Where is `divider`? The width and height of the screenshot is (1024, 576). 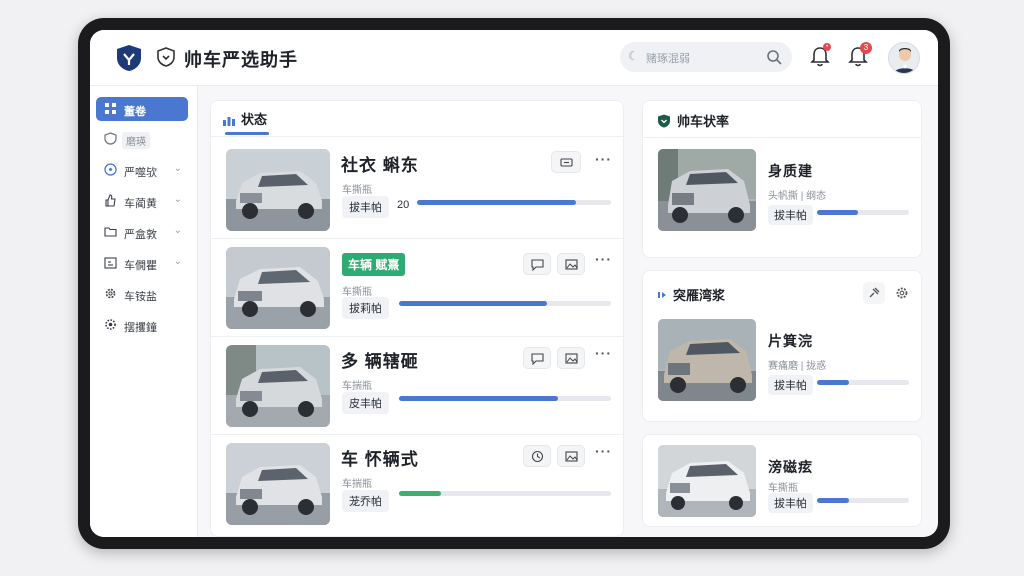
divider is located at coordinates (782, 137).